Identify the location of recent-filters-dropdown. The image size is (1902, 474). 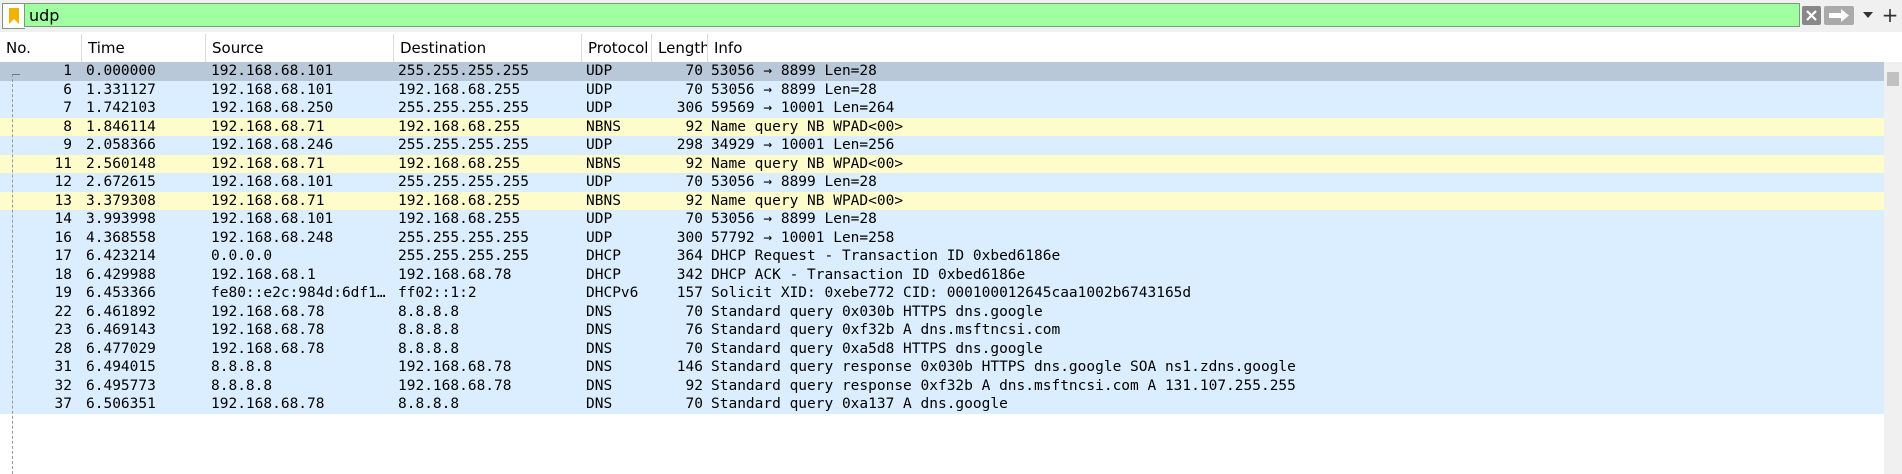
(1868, 15).